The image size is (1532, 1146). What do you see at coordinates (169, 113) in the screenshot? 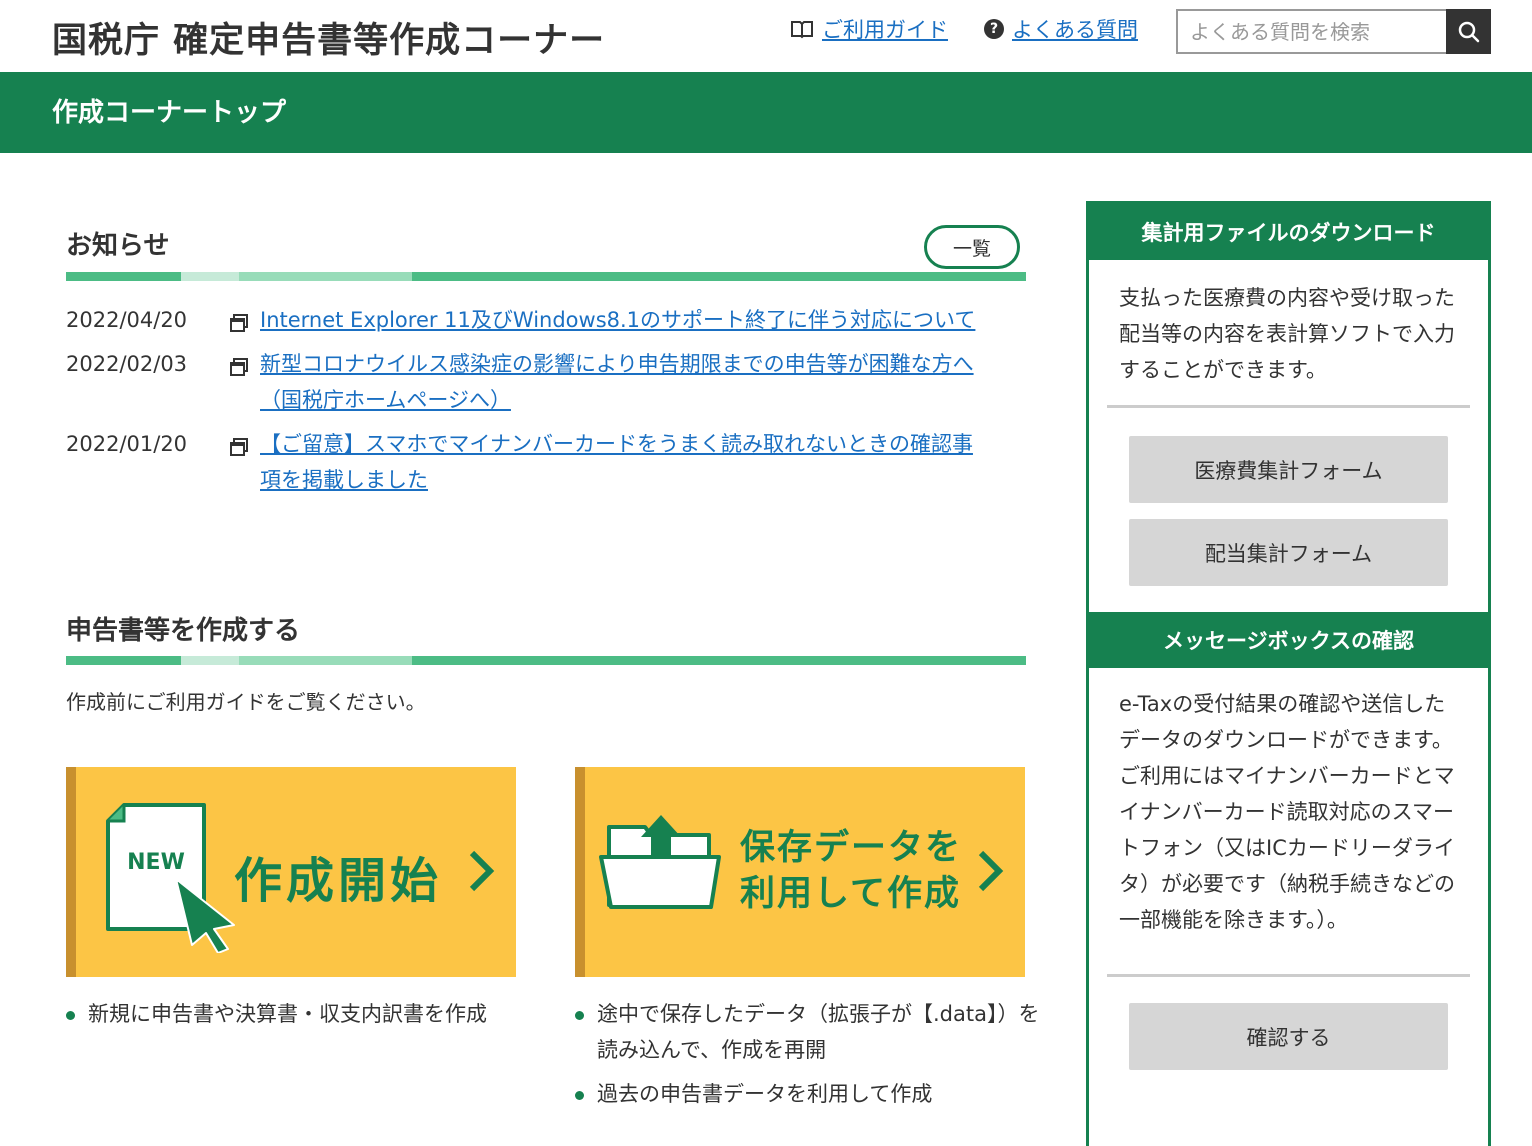
I see `page-title: 作成コーナートップ` at bounding box center [169, 113].